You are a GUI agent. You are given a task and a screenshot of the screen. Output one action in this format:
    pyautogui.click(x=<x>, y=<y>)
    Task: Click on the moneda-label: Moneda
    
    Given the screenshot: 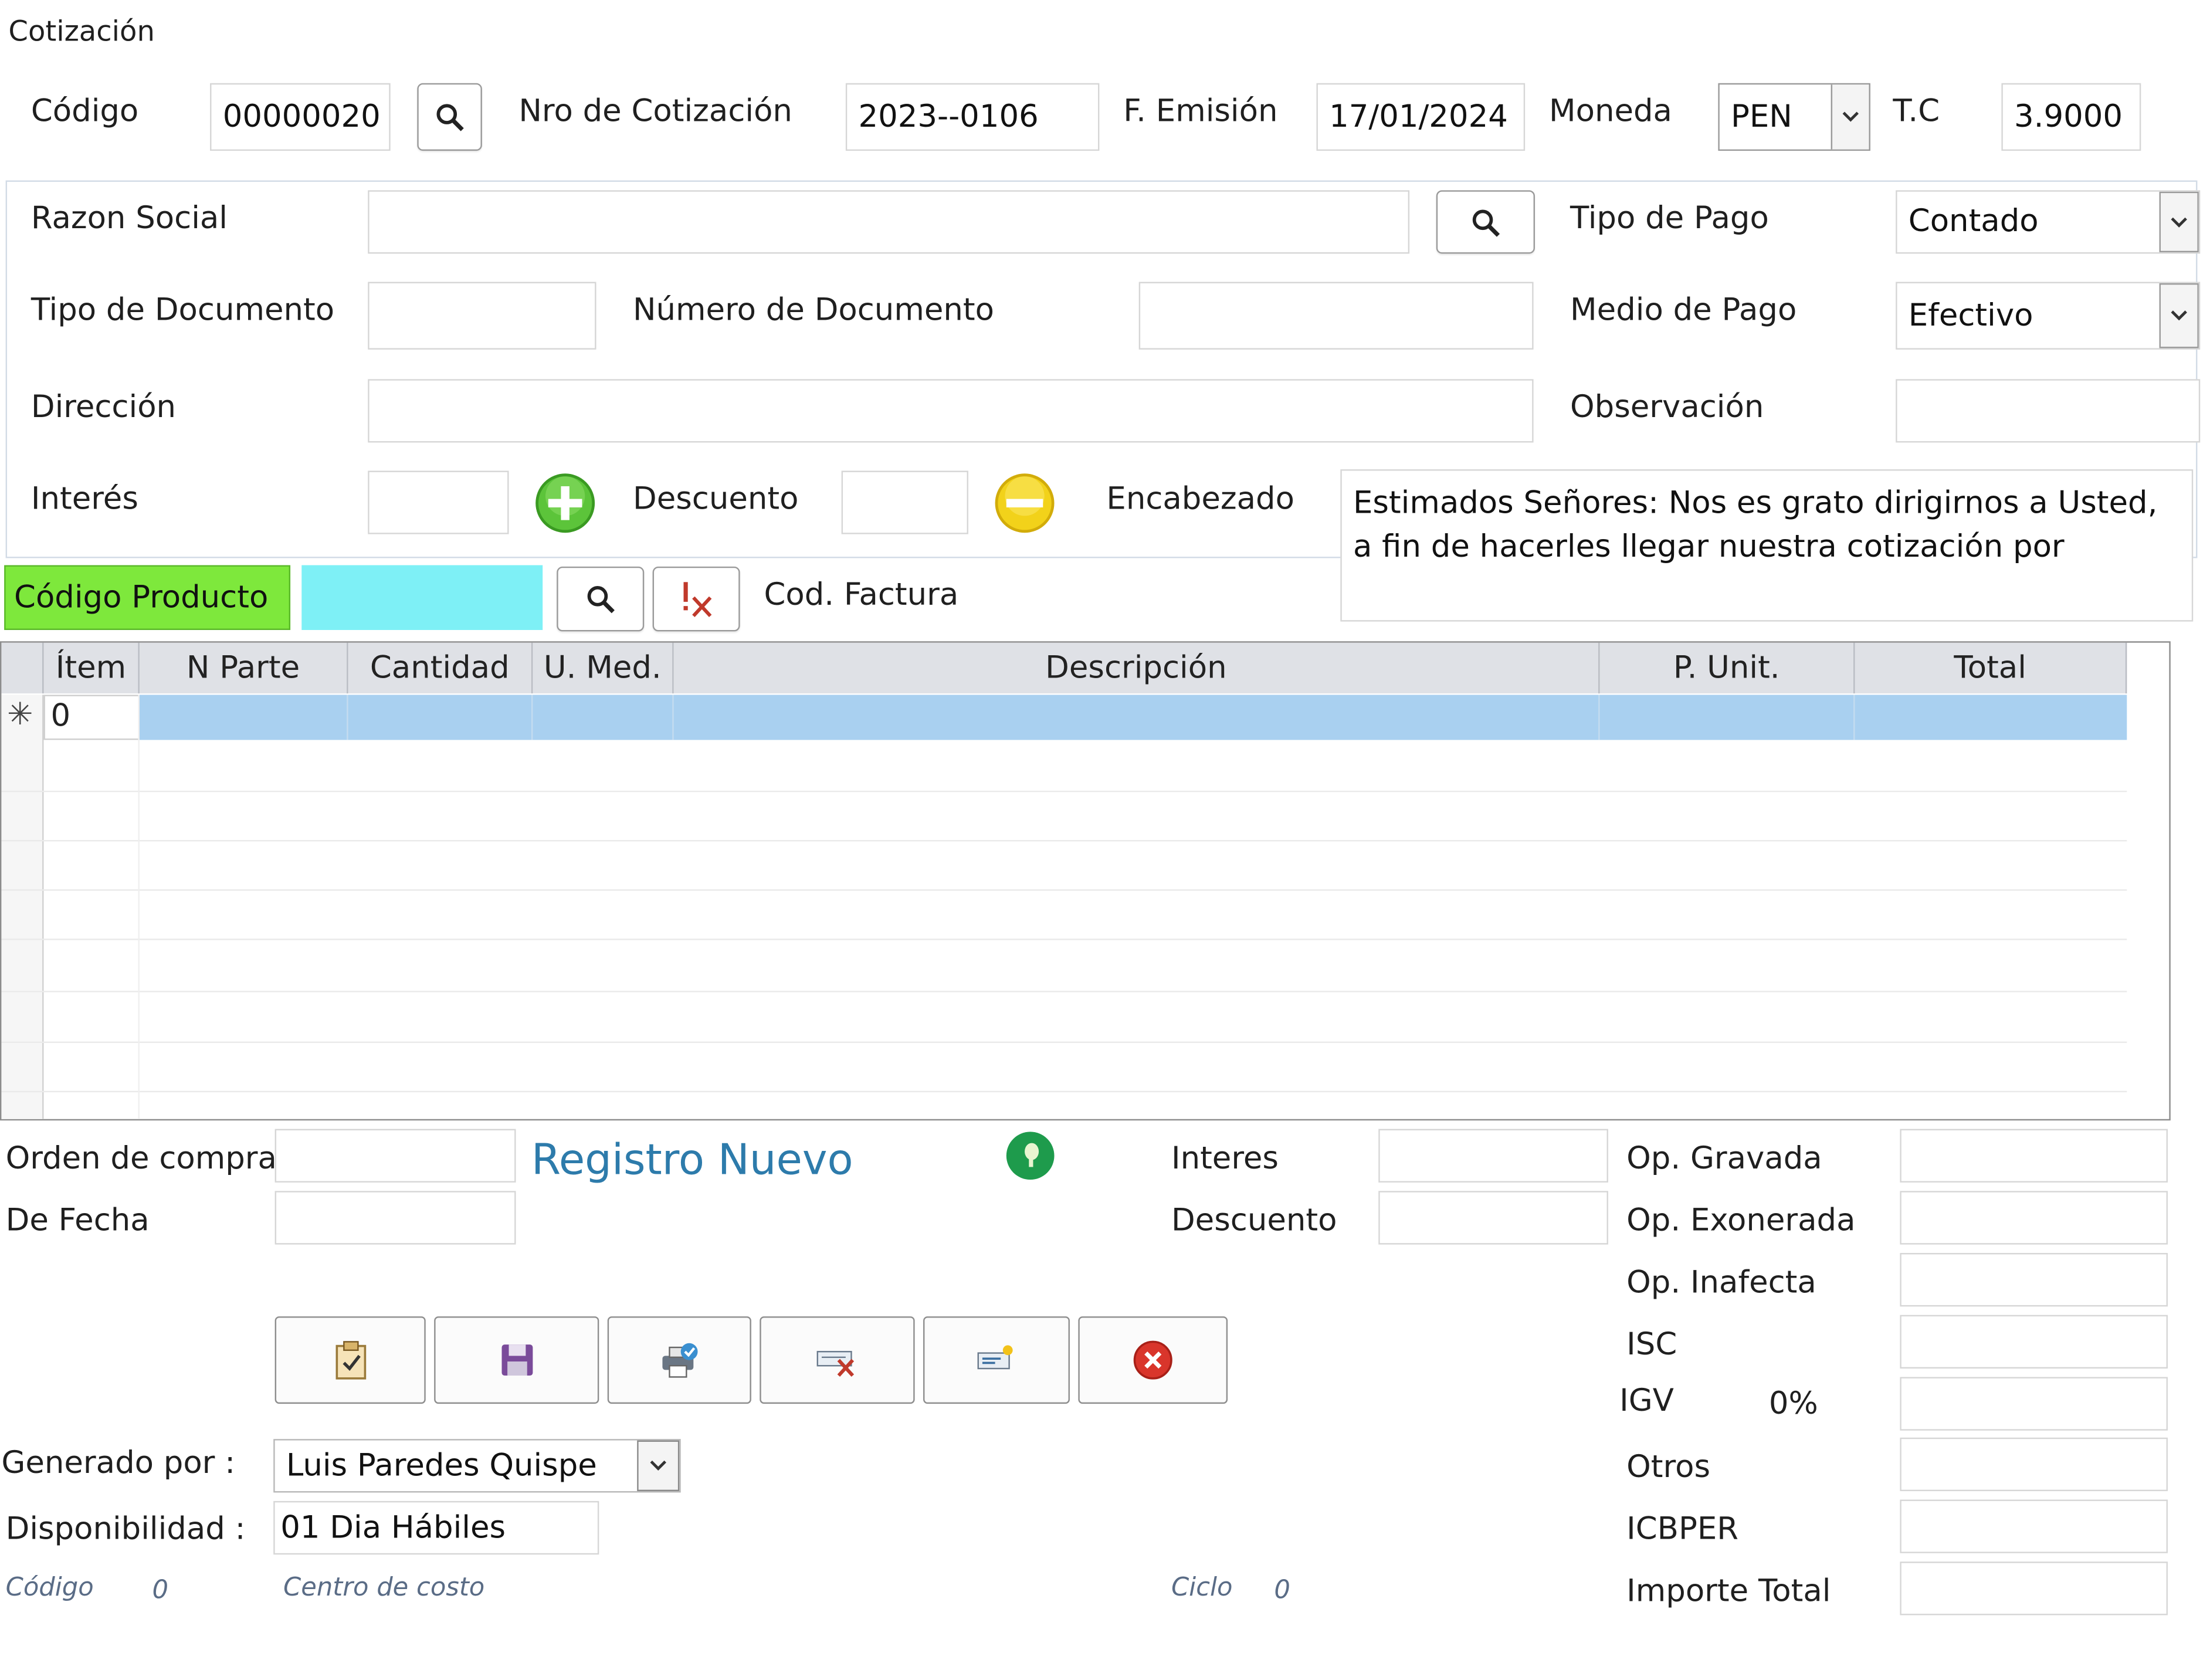 What is the action you would take?
    pyautogui.click(x=1610, y=112)
    